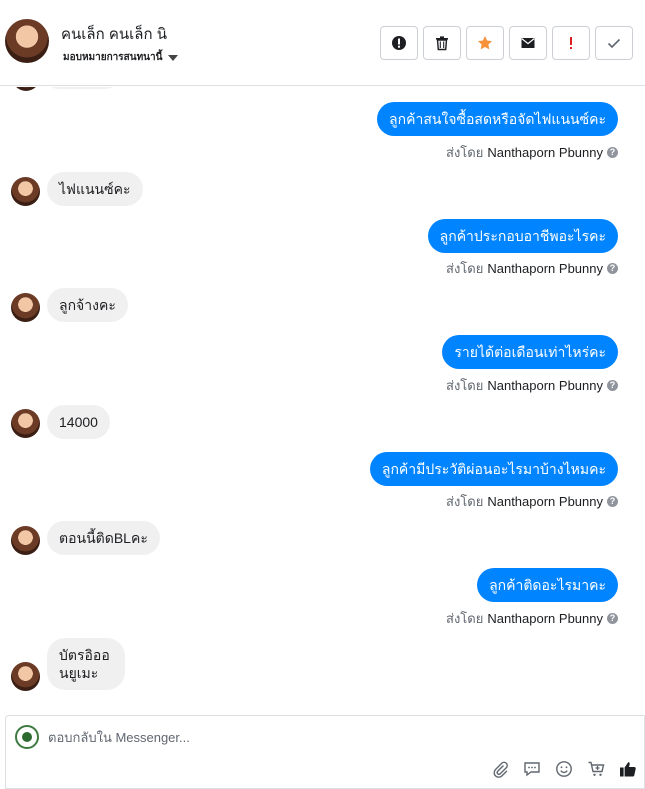 This screenshot has height=789, width=645. I want to click on reply-input, so click(328, 737).